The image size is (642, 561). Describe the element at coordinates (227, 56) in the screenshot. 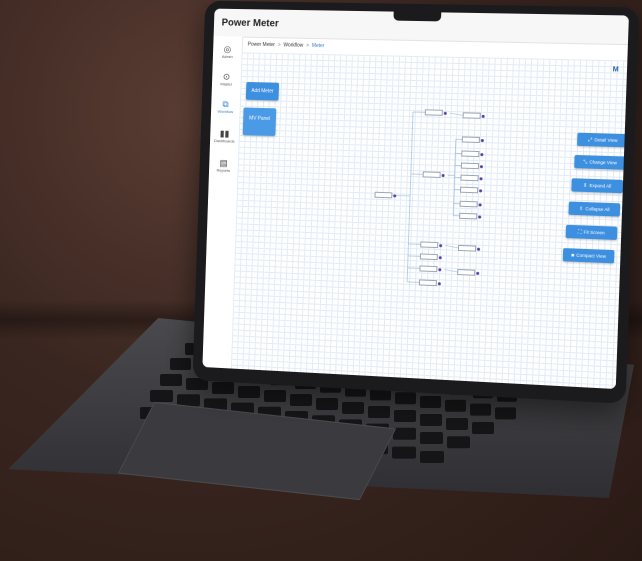

I see `sidebar-item-label: Admin` at that location.